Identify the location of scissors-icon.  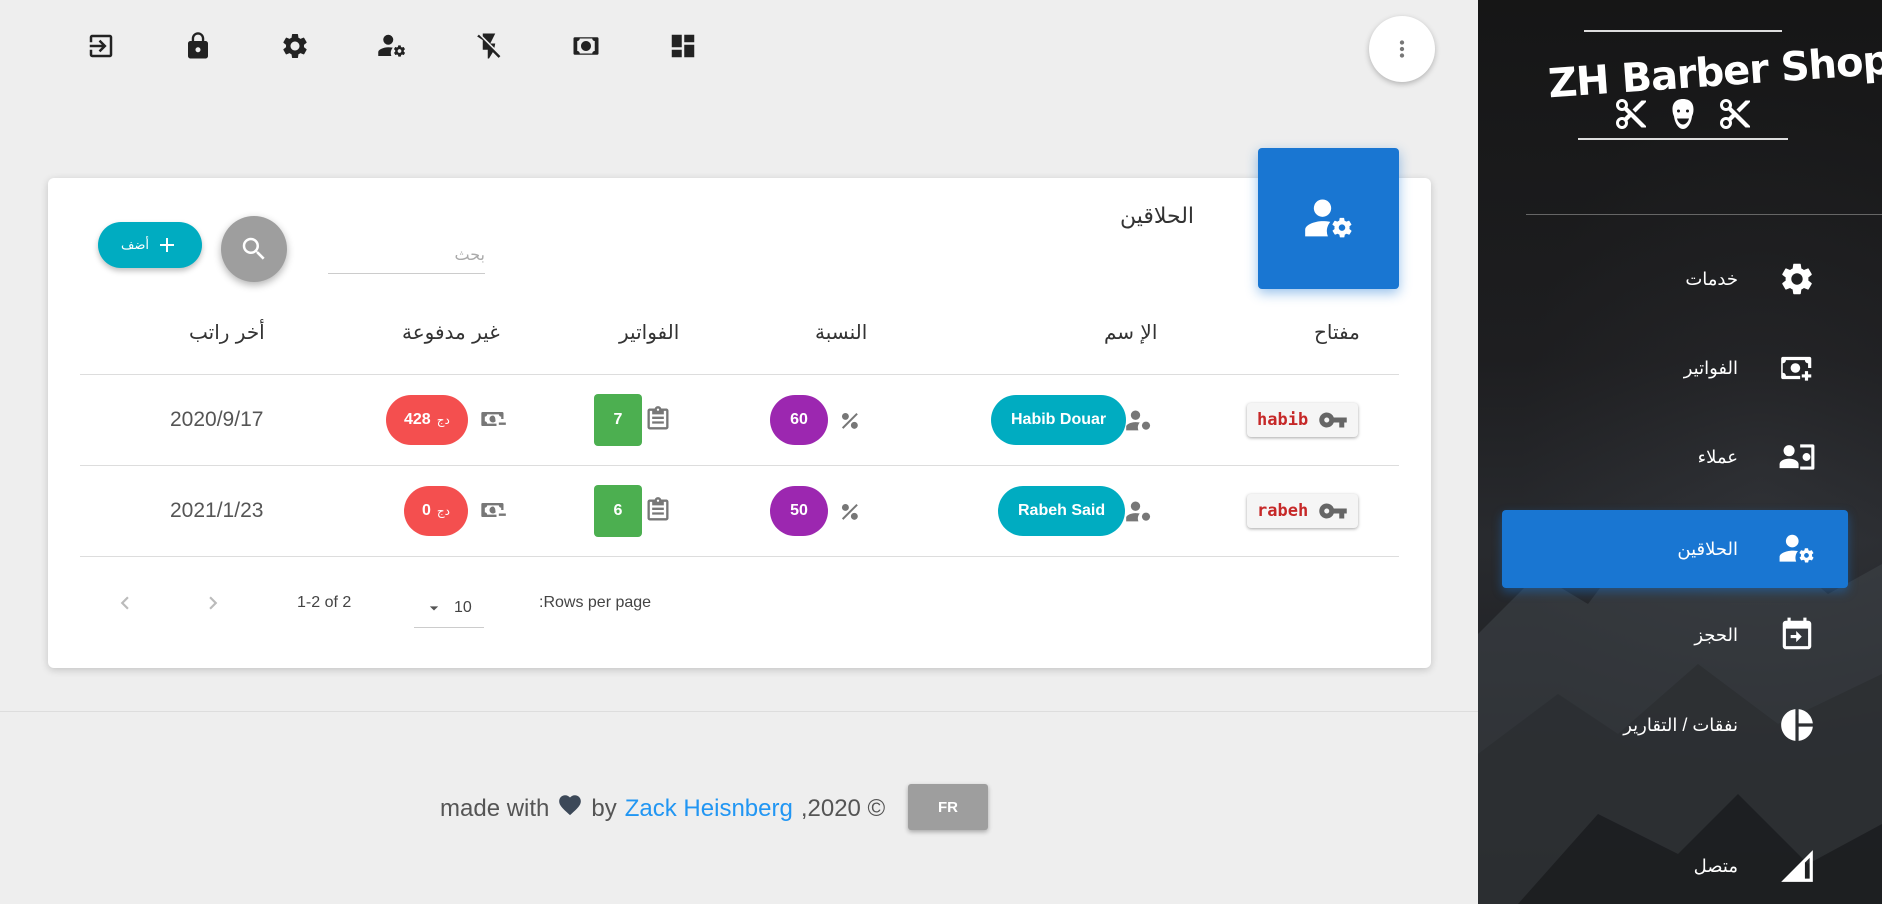
(1735, 114).